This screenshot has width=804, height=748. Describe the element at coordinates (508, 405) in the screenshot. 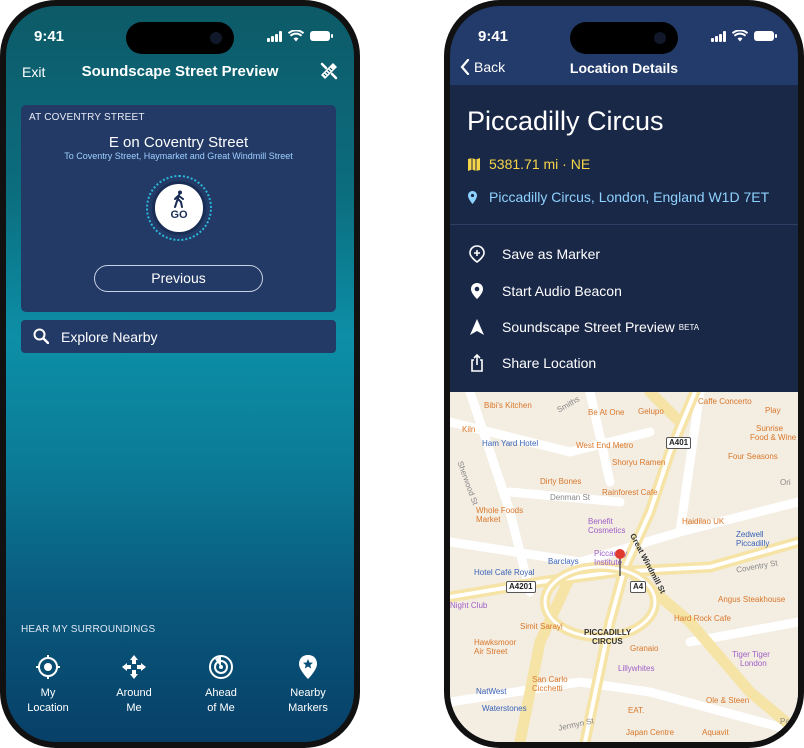

I see `map-poi-label: Bibi's Kitchen` at that location.